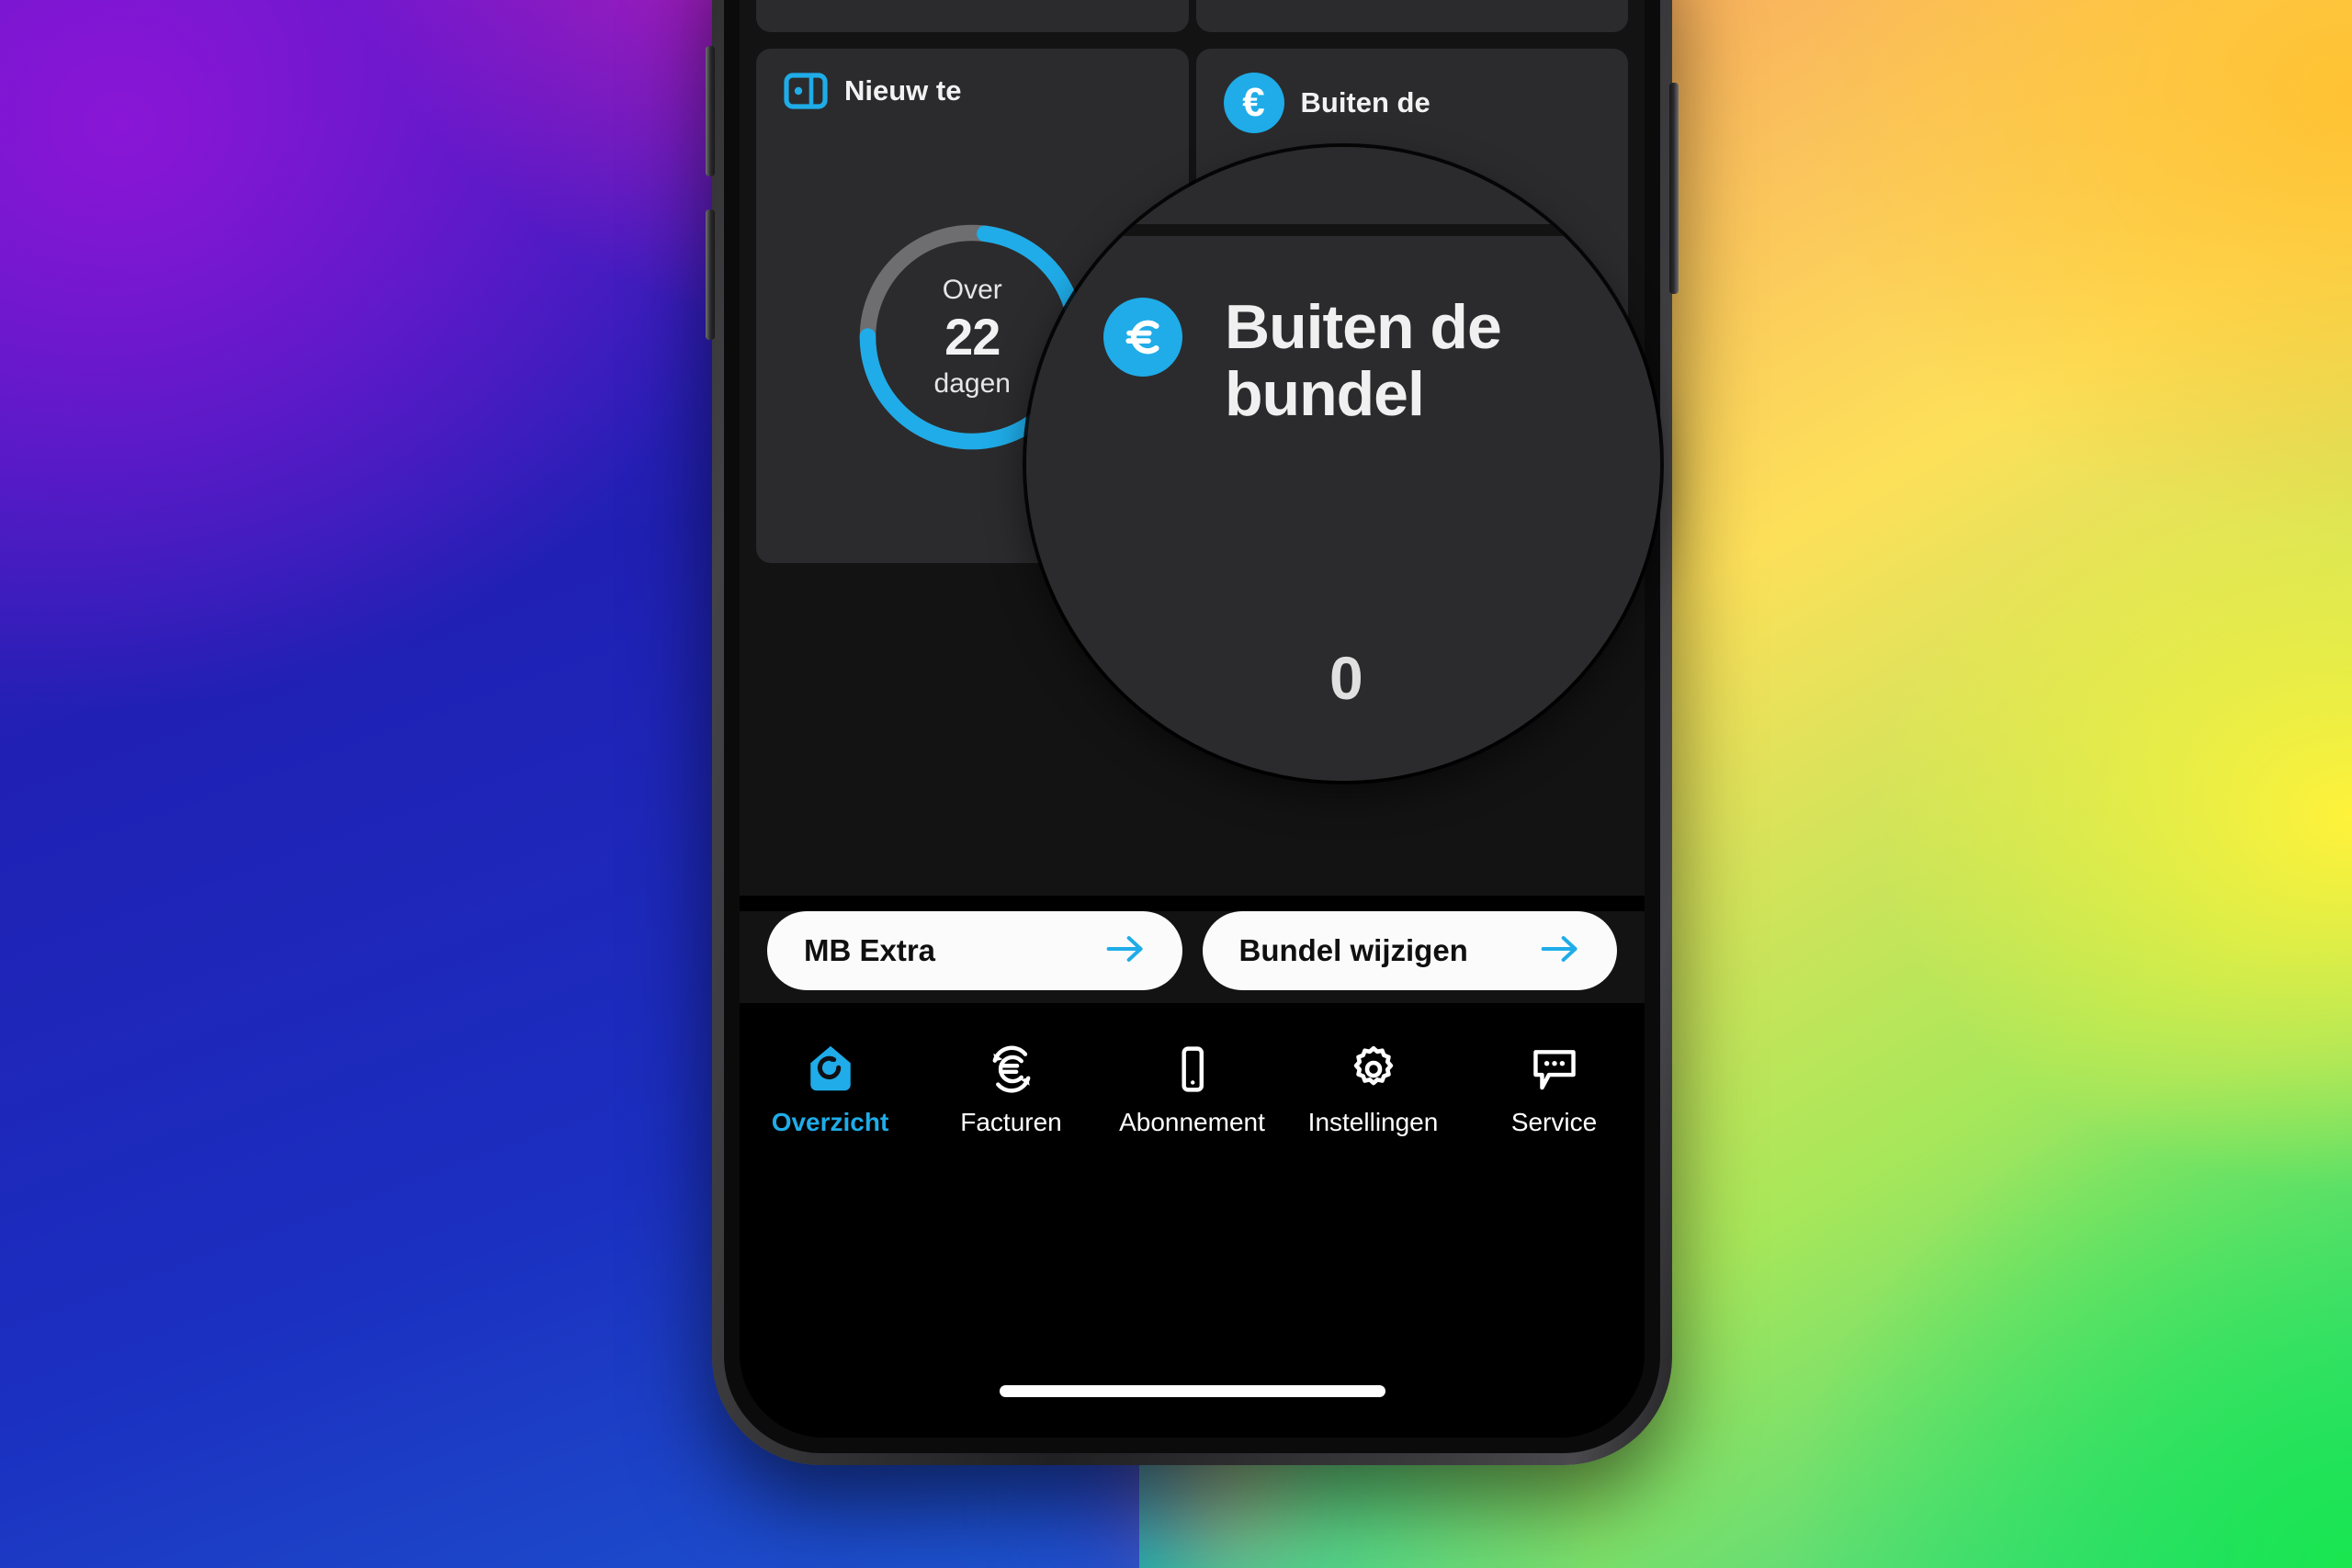 The image size is (2352, 1568). I want to click on home-refresh-icon, so click(831, 1069).